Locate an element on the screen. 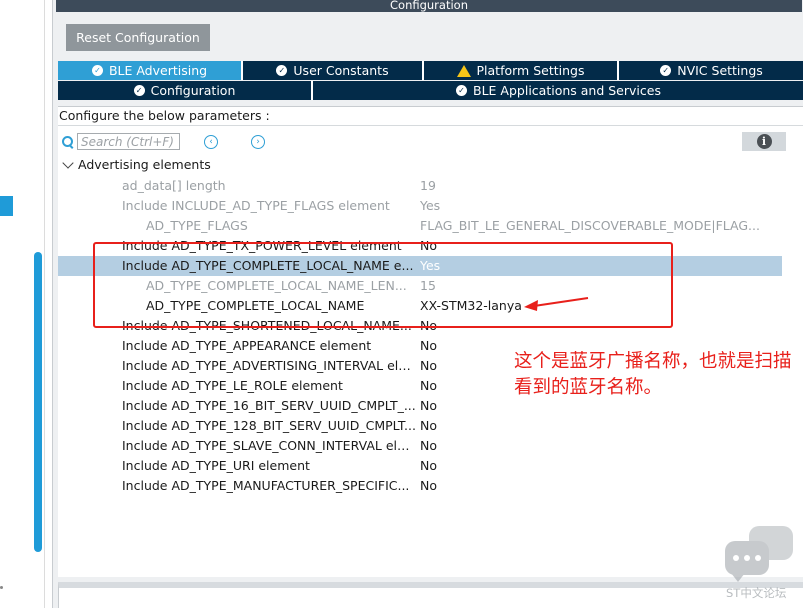 The height and width of the screenshot is (608, 803). param-name: Include AD_TYPE_TX_POWER_LEVEL element is located at coordinates (262, 245).